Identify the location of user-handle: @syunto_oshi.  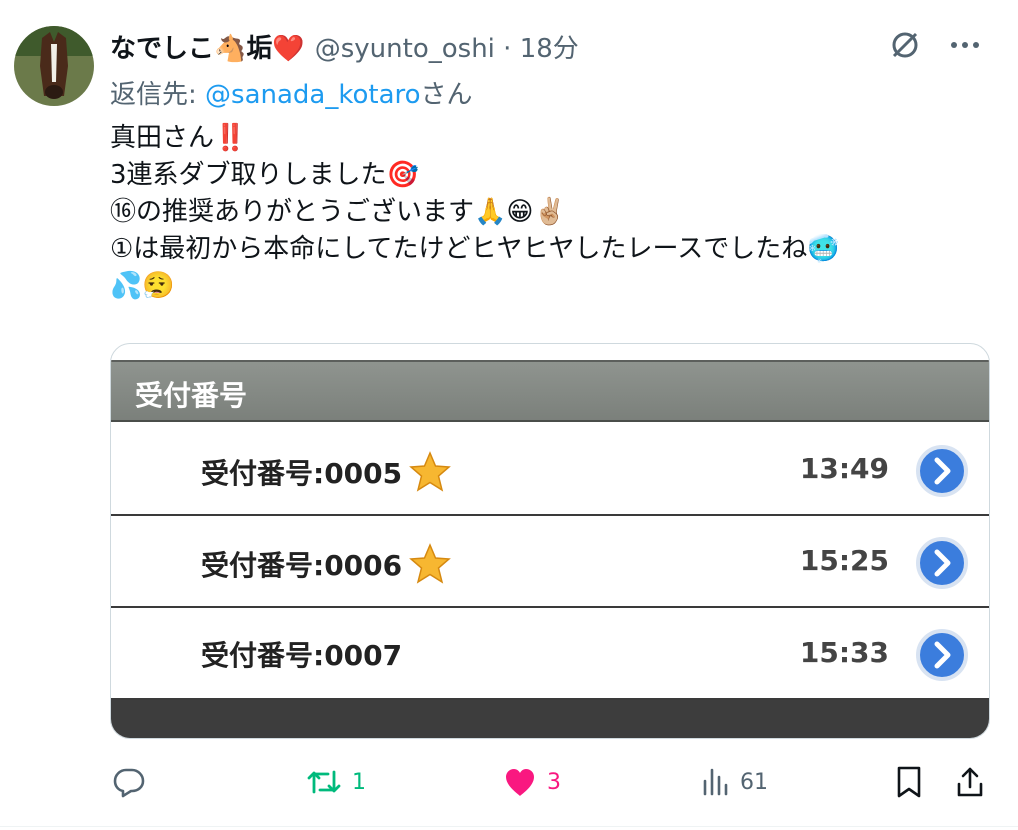
(405, 49).